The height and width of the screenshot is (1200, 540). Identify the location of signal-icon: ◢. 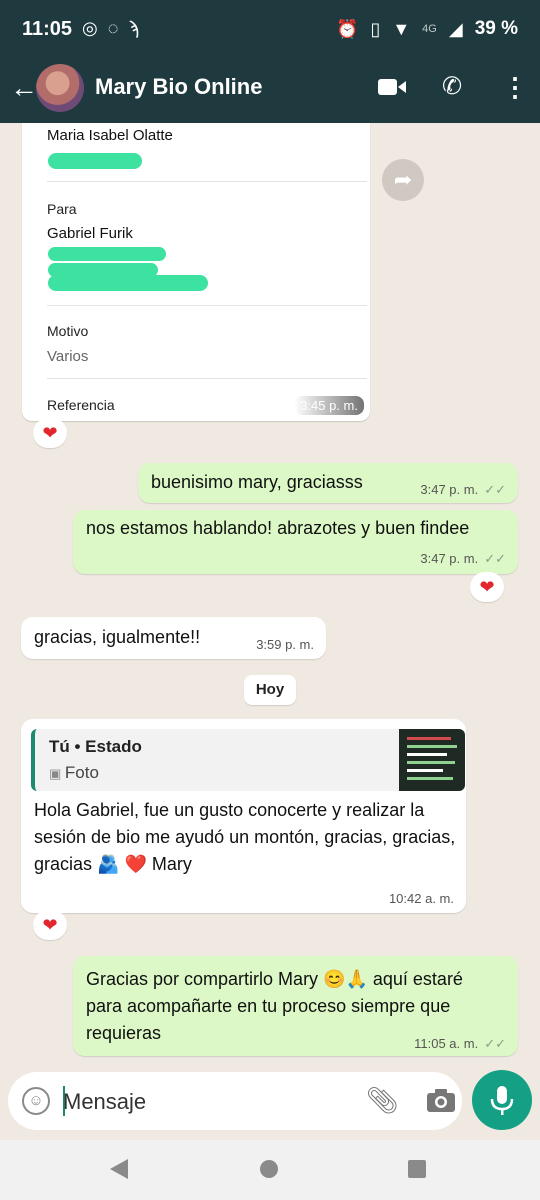
(455, 28).